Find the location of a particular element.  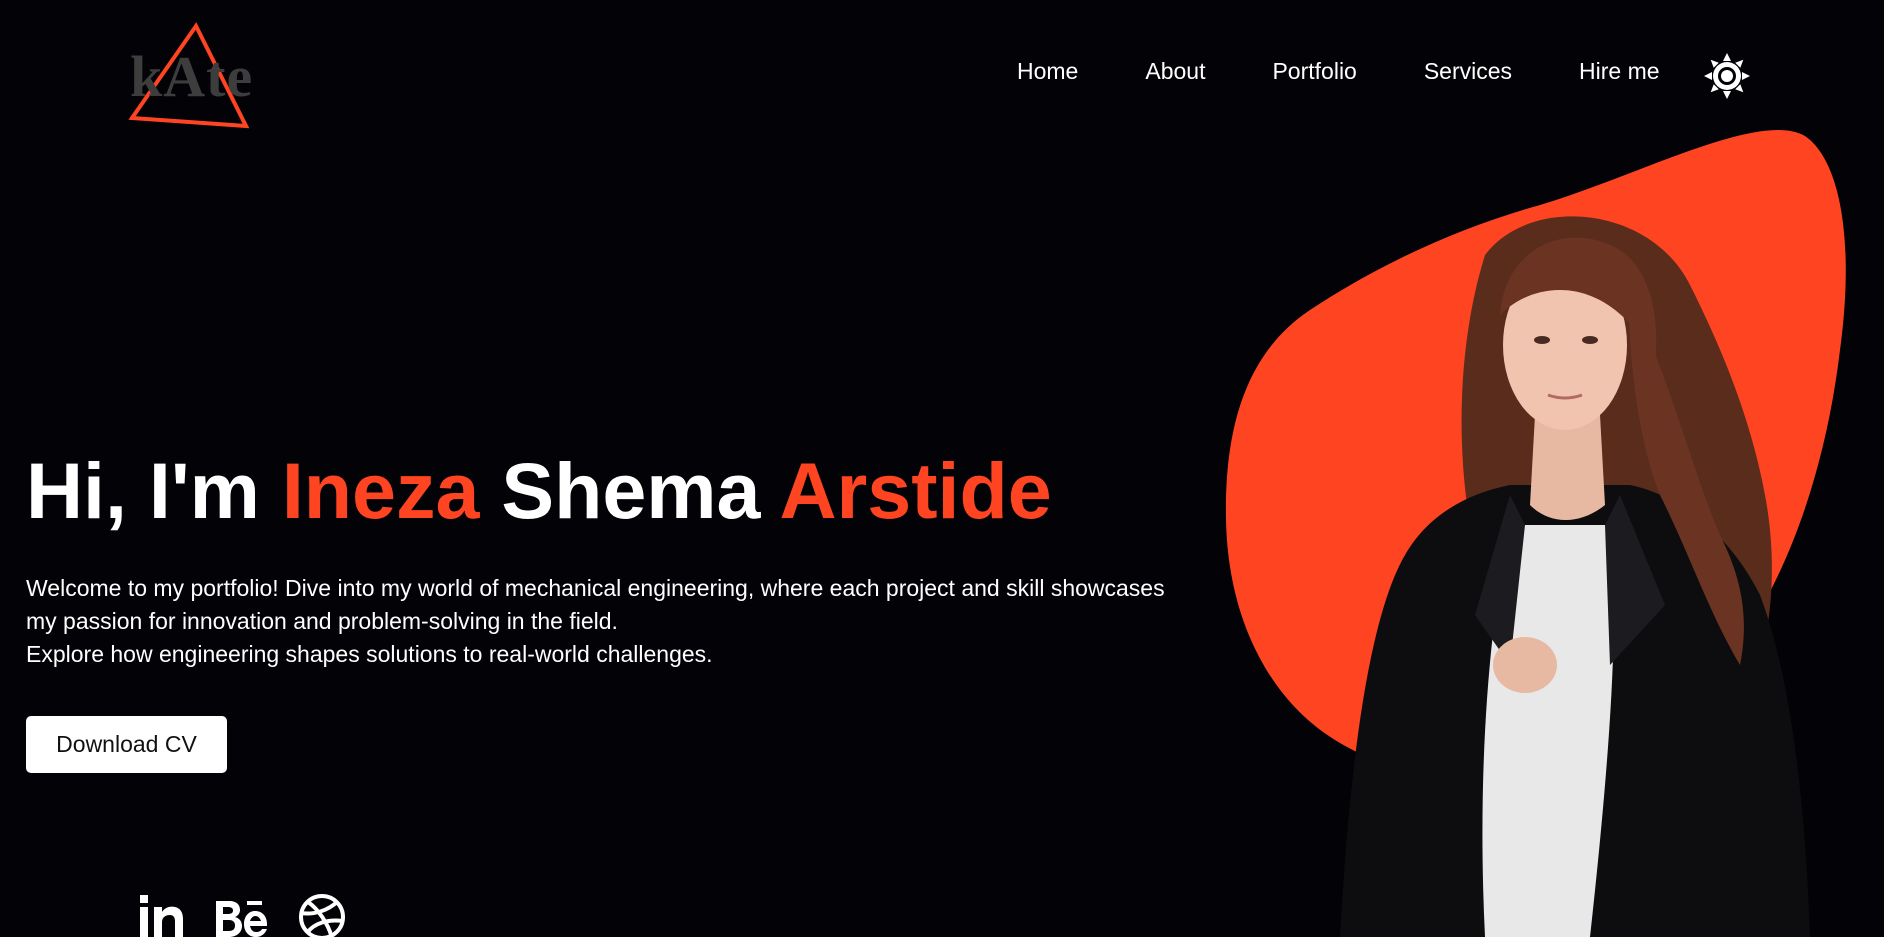

logo: kAte is located at coordinates (198, 77).